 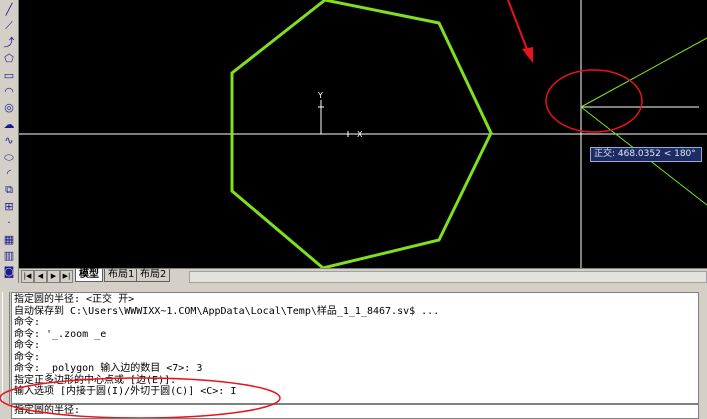 What do you see at coordinates (95, 380) in the screenshot?
I see `command-history-line: 指定正多边形的中心点或 [边(E)]:` at bounding box center [95, 380].